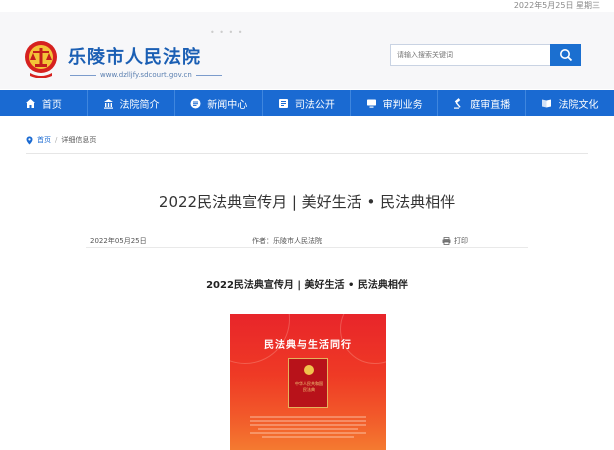 The height and width of the screenshot is (450, 614). I want to click on breadcrumb: 首页 / 详细信息页, so click(61, 140).